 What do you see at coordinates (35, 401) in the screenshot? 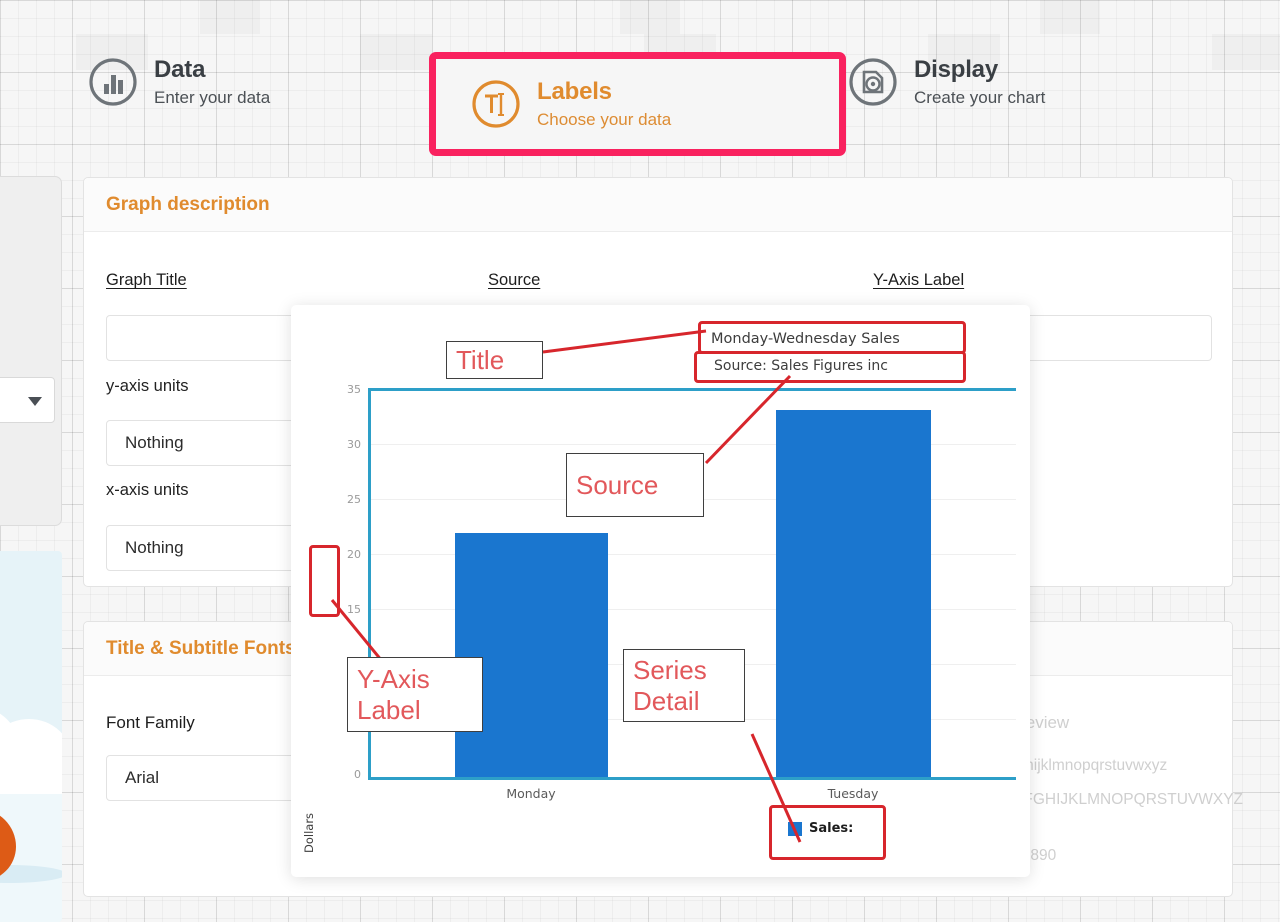
I see `chevron-down-icon` at bounding box center [35, 401].